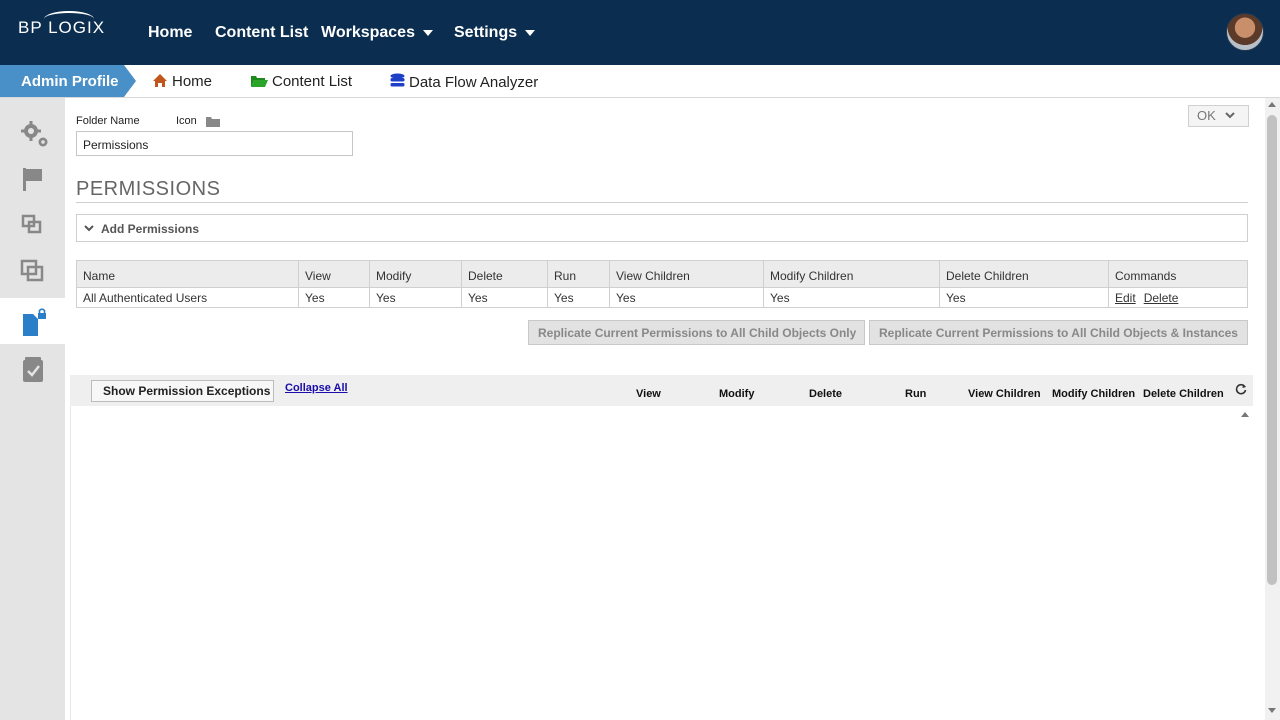 This screenshot has height=720, width=1280. I want to click on column-header: View Children, so click(686, 274).